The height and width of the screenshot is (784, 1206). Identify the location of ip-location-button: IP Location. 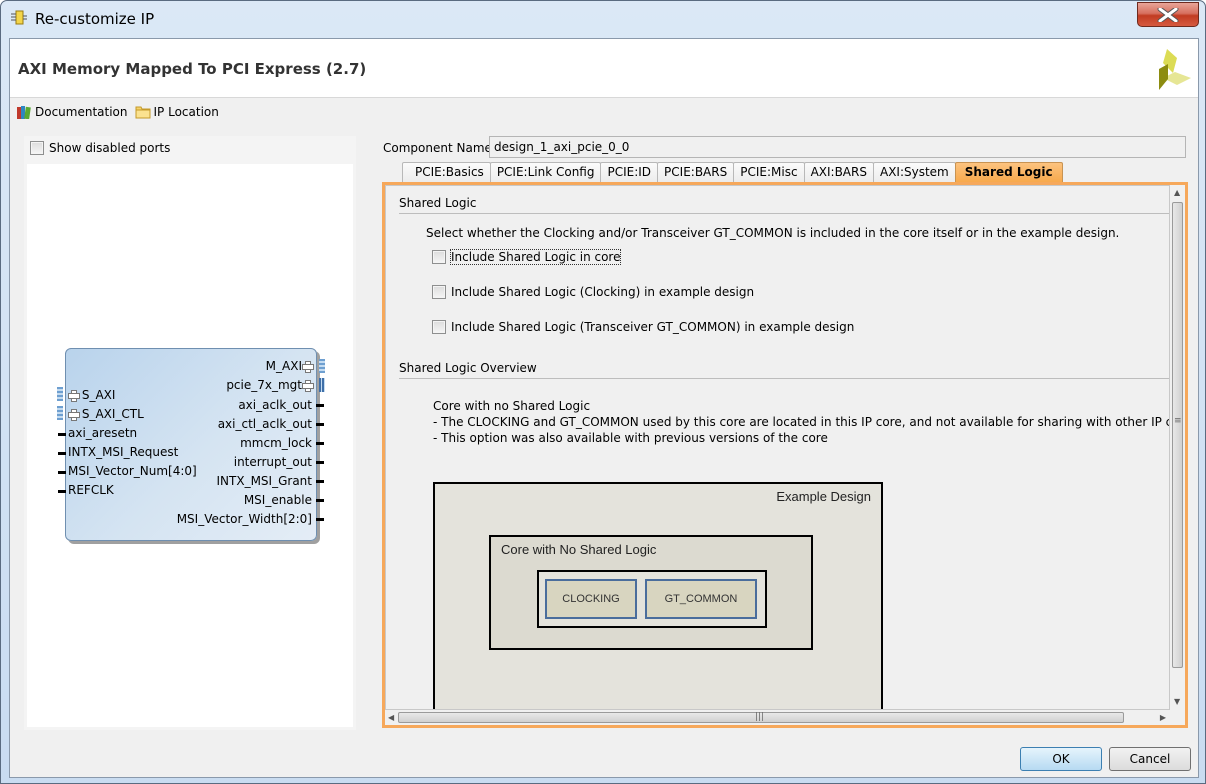
(177, 112).